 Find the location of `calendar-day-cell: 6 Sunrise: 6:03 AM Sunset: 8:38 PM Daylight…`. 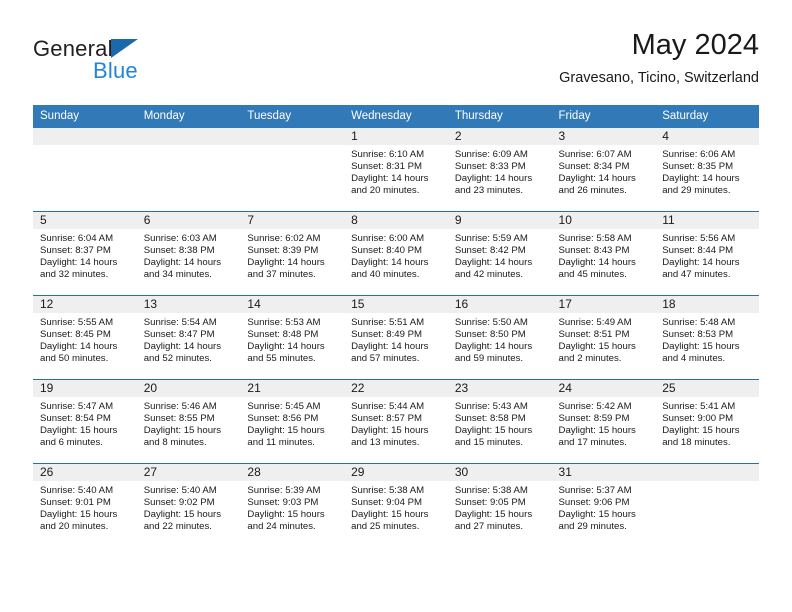

calendar-day-cell: 6 Sunrise: 6:03 AM Sunset: 8:38 PM Daylight… is located at coordinates (188, 253).